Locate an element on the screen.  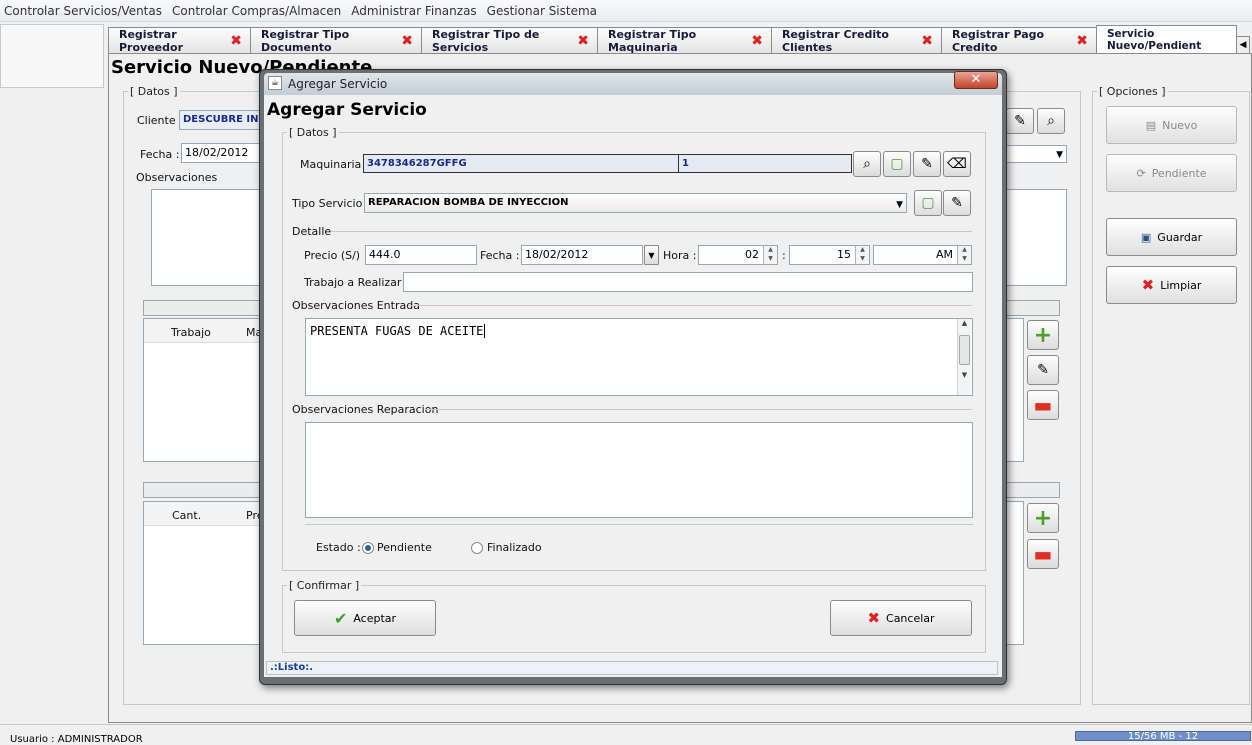
dialog-close-icon: ✕ is located at coordinates (976, 80).